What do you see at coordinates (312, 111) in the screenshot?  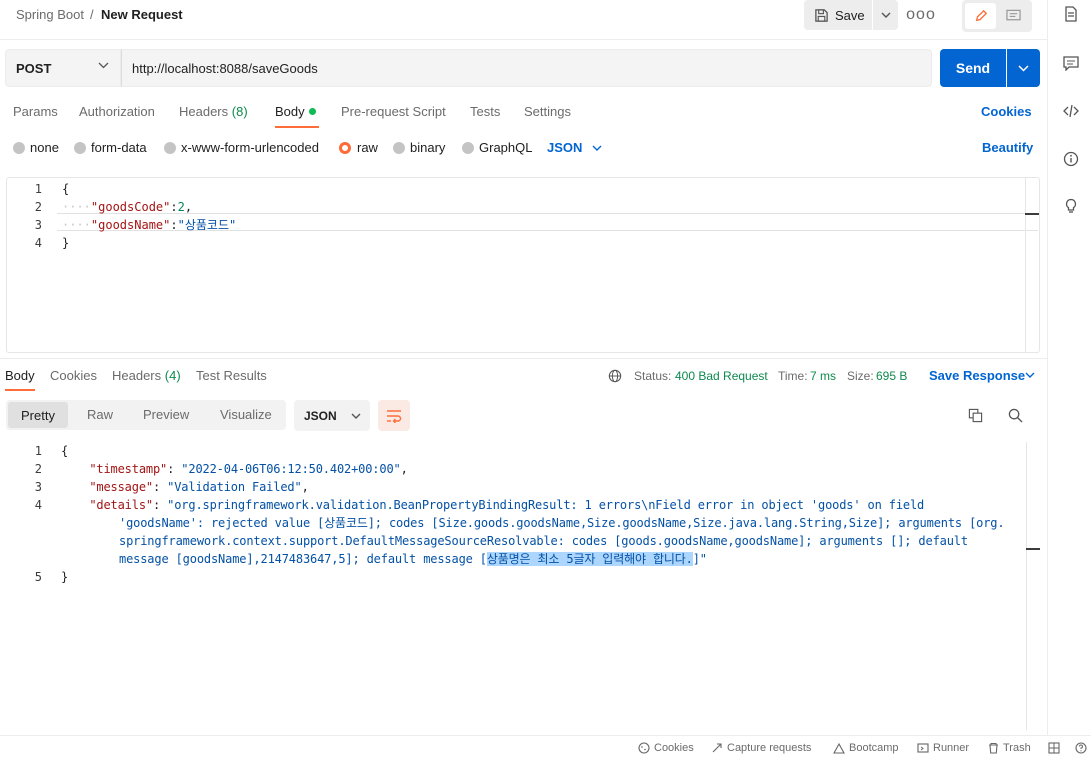 I see `body-indicator-dot` at bounding box center [312, 111].